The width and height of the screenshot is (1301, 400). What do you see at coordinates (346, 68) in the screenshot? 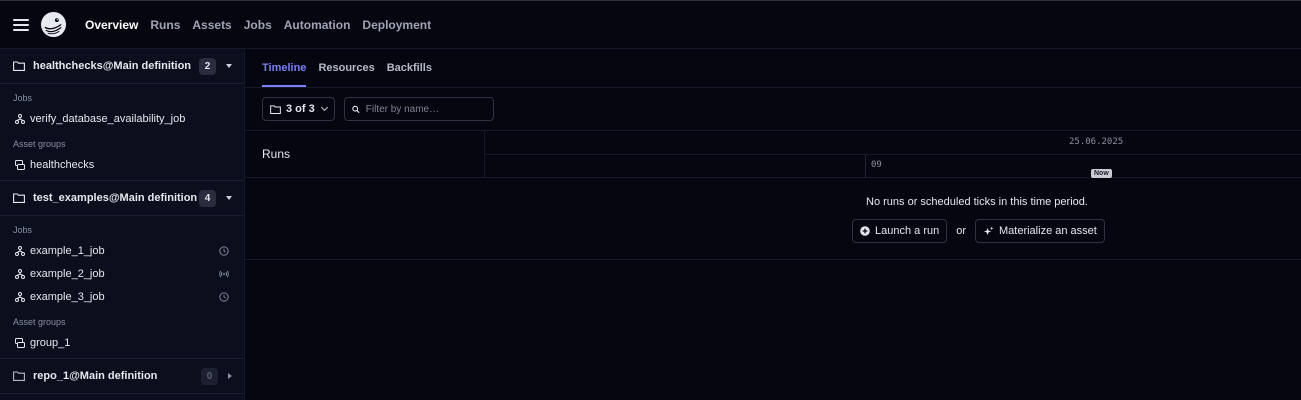
I see `tab-resources: Resources` at bounding box center [346, 68].